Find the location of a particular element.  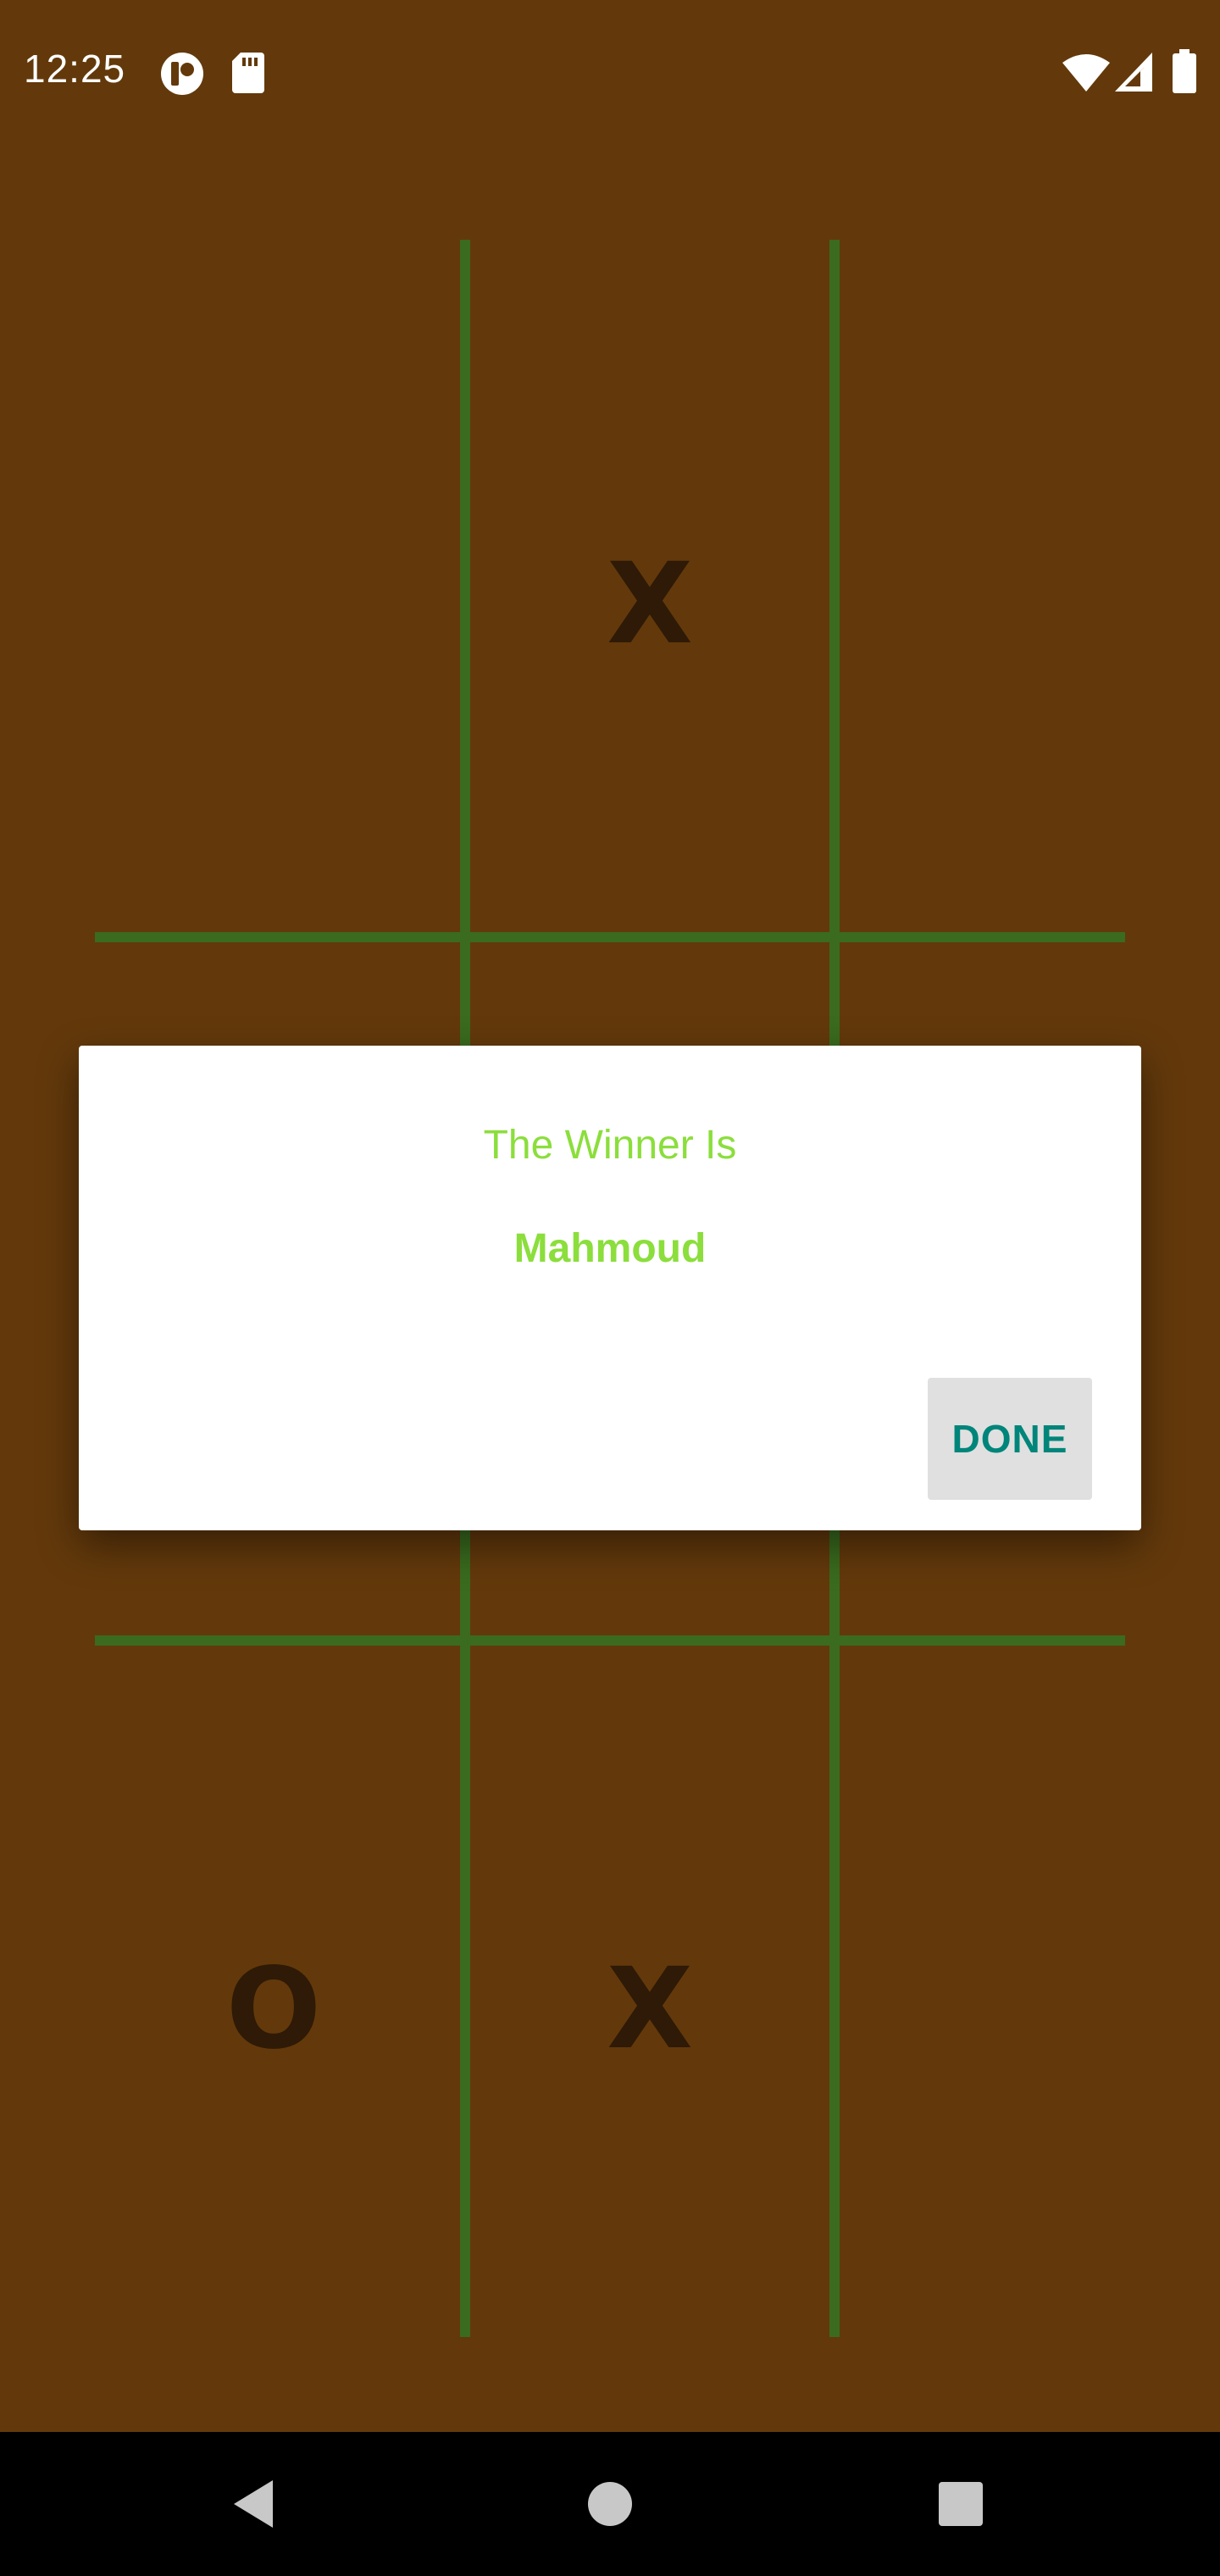

recents-icon is located at coordinates (961, 2504).